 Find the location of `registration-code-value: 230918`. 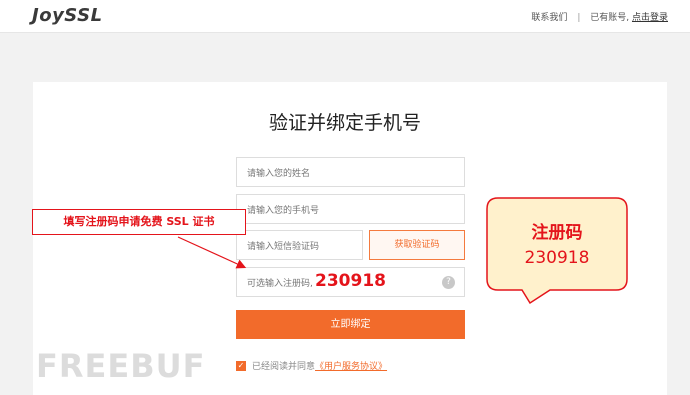

registration-code-value: 230918 is located at coordinates (350, 281).